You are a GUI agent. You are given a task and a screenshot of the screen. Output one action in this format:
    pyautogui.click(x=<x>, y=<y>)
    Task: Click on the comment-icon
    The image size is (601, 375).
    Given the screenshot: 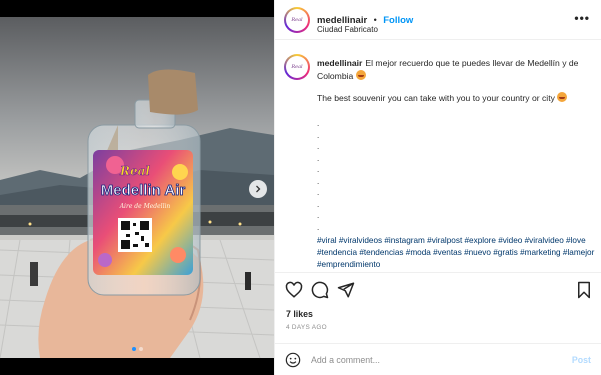 What is the action you would take?
    pyautogui.click(x=320, y=290)
    